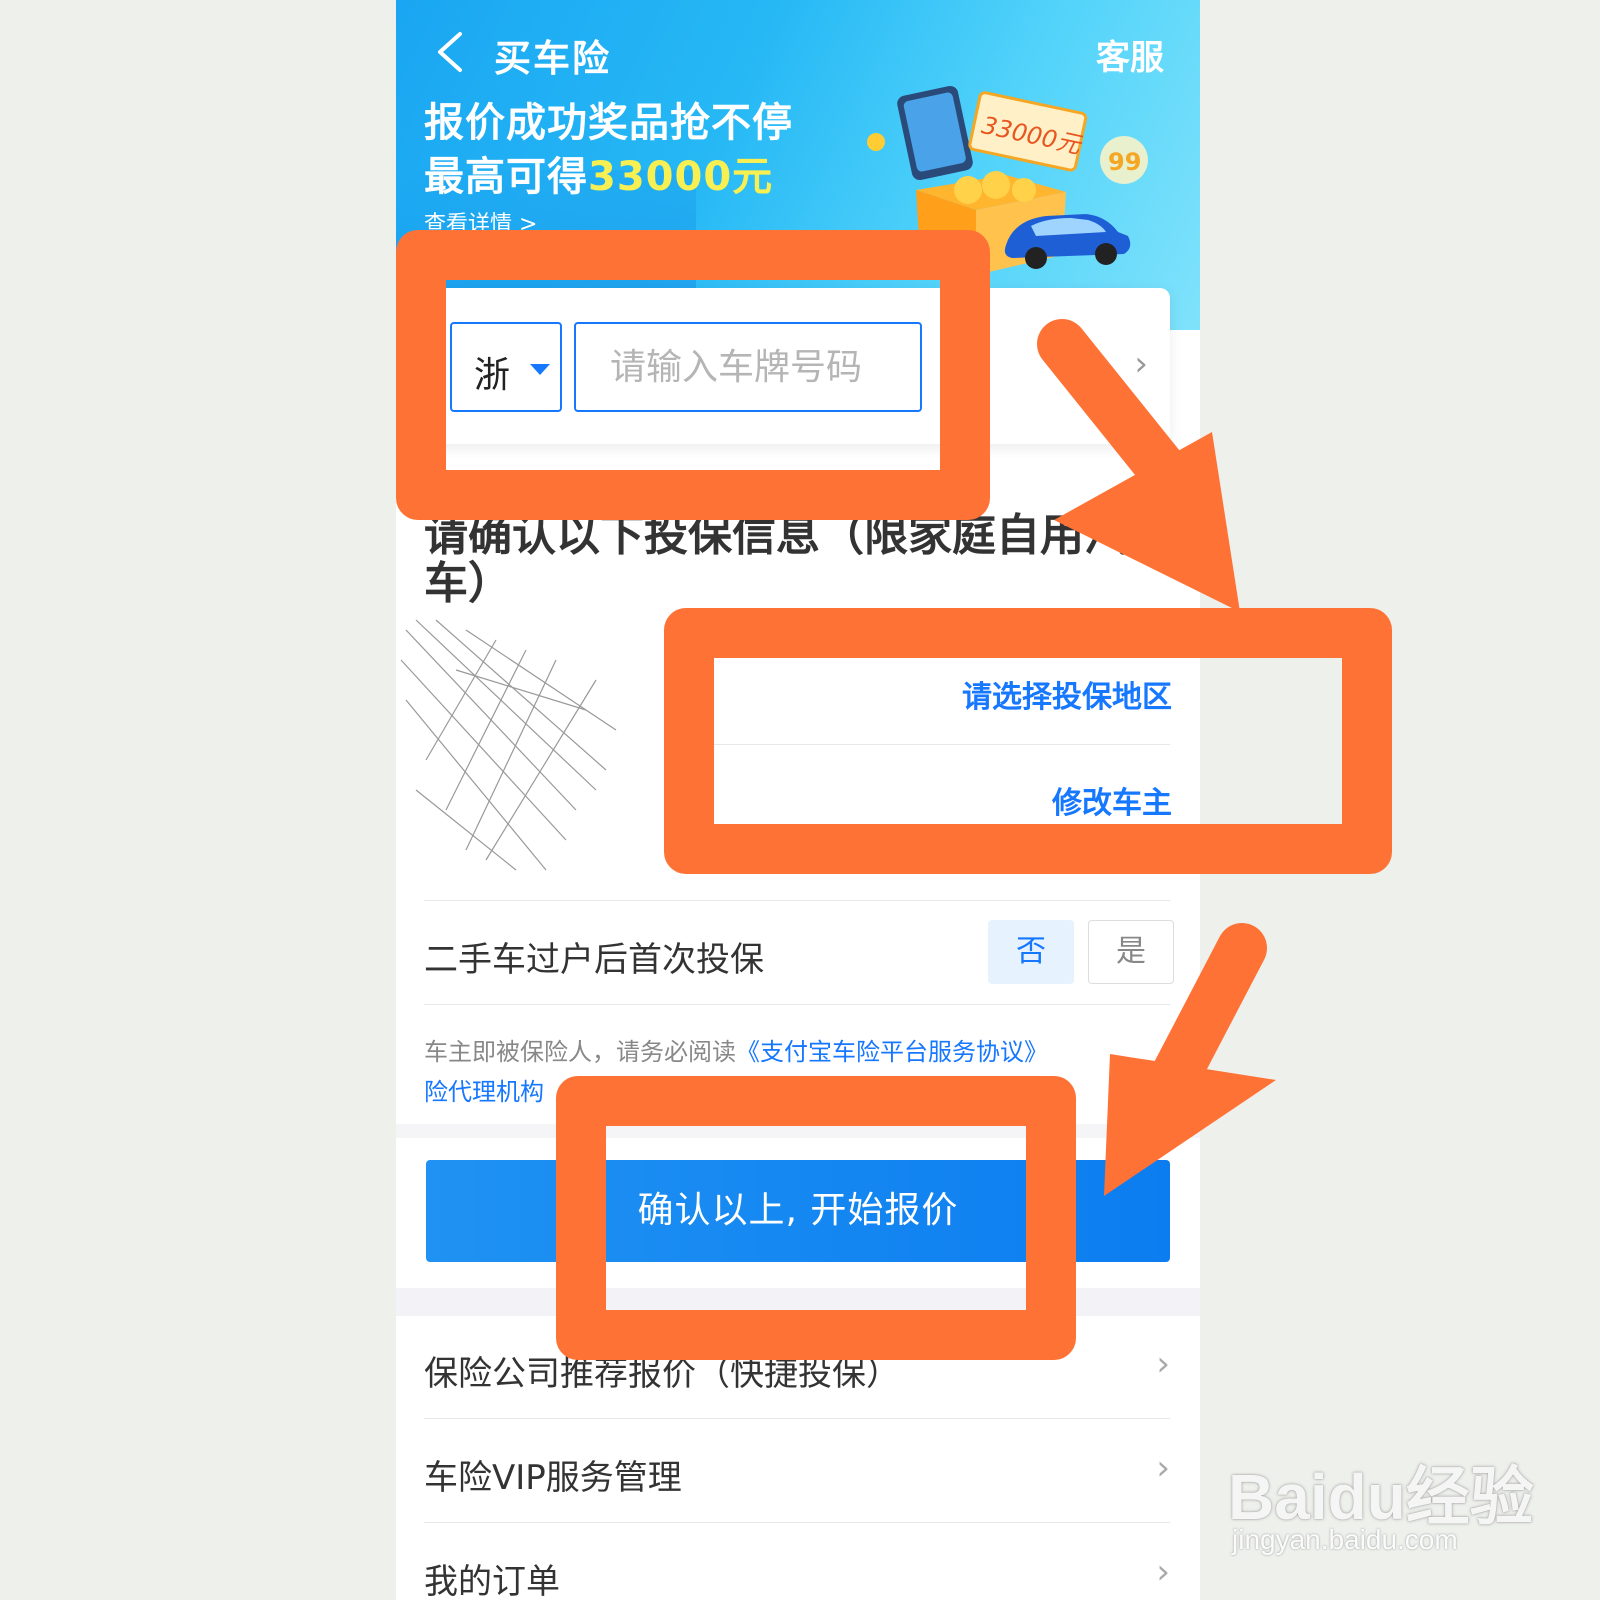 Image resolution: width=1600 pixels, height=1600 pixels. What do you see at coordinates (681, 177) in the screenshot?
I see `promo-amount: 33000元` at bounding box center [681, 177].